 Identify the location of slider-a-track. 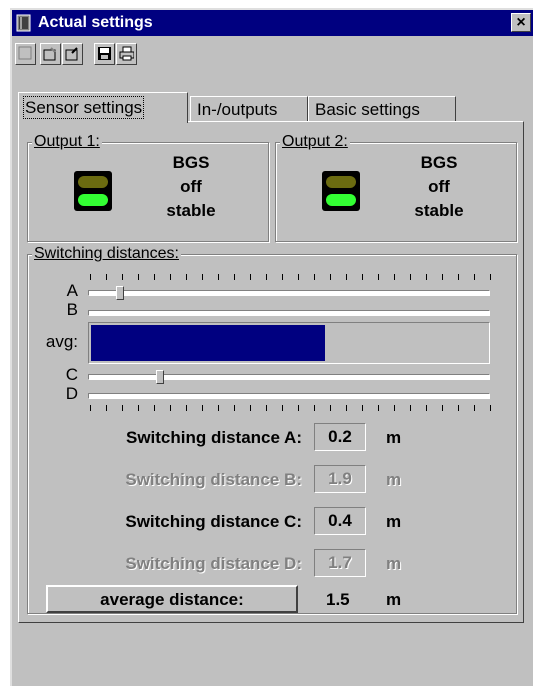
(289, 293).